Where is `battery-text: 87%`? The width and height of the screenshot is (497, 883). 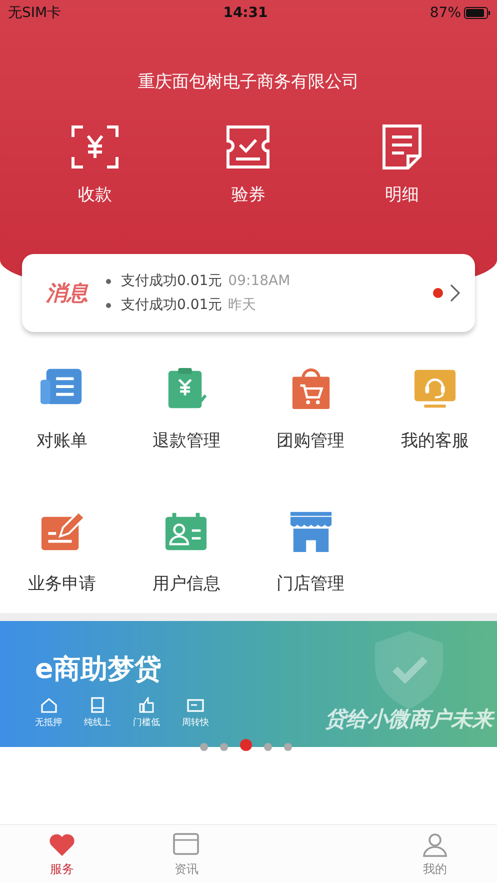 battery-text: 87% is located at coordinates (445, 13).